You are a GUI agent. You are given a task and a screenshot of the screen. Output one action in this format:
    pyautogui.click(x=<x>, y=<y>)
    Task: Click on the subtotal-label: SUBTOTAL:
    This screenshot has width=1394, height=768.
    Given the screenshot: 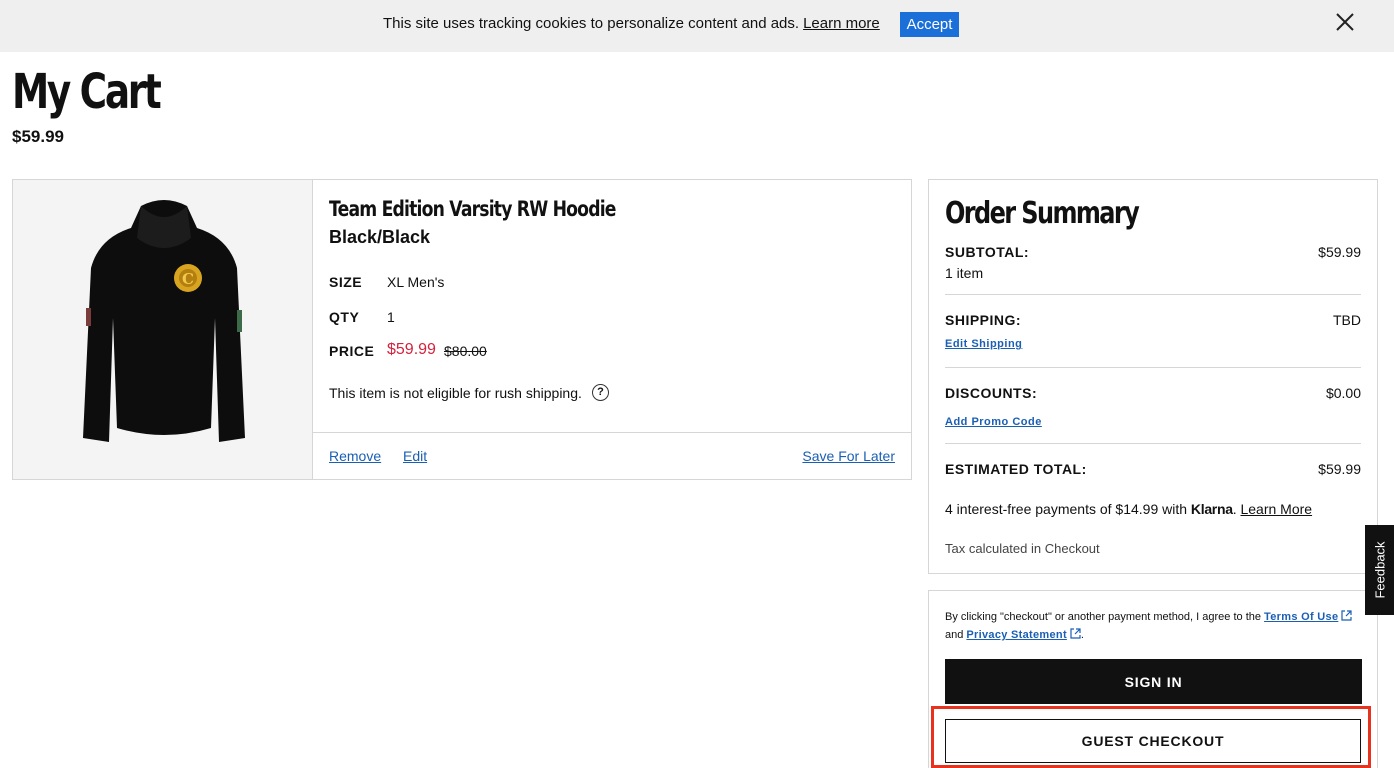 What is the action you would take?
    pyautogui.click(x=987, y=252)
    